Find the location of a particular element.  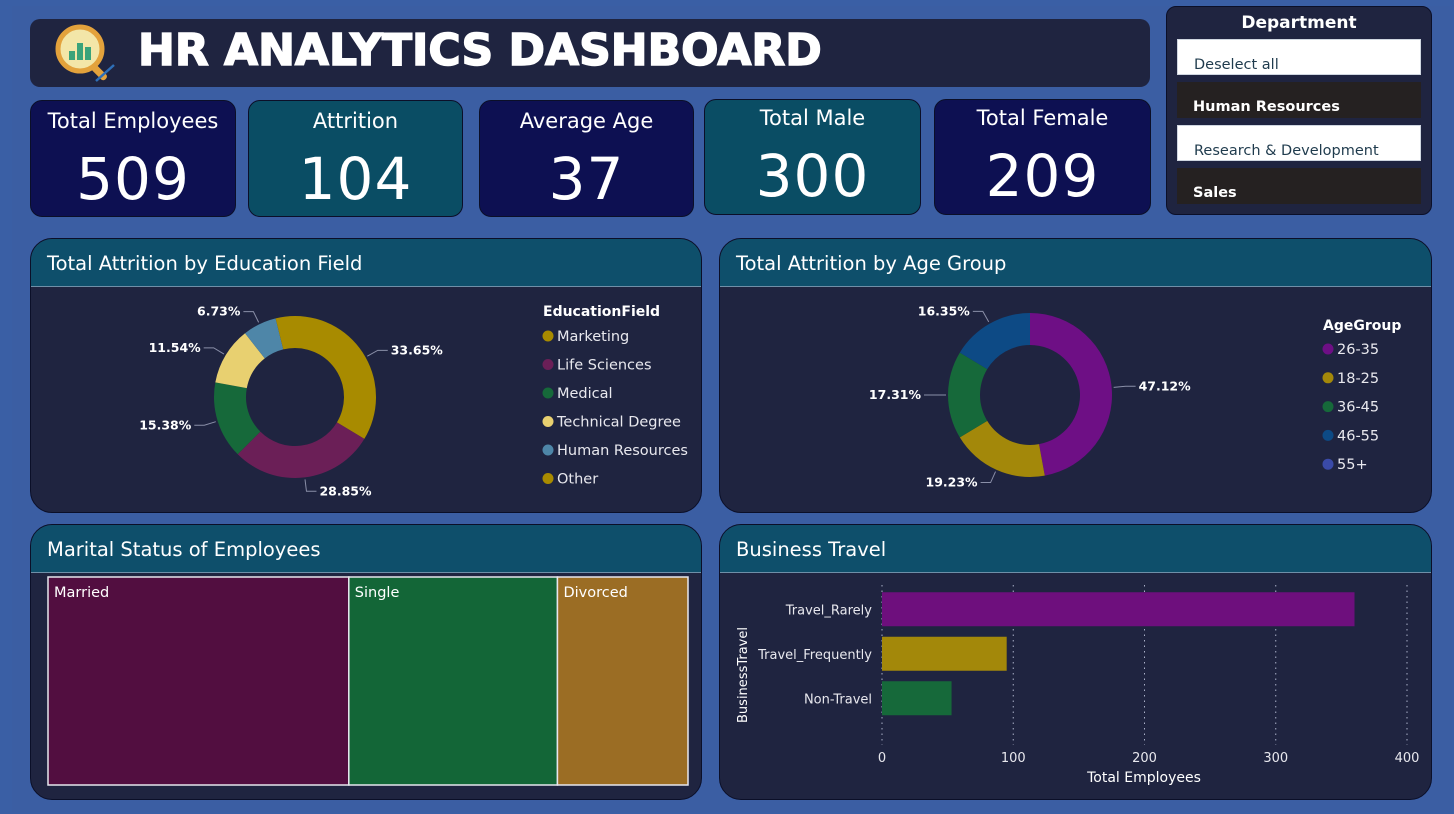

kpi-value: 104 is located at coordinates (355, 179).